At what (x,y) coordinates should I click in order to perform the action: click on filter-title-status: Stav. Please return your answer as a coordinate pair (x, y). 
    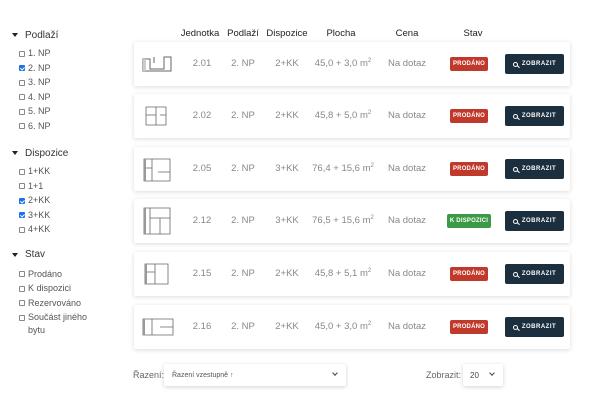
    Looking at the image, I should click on (68, 255).